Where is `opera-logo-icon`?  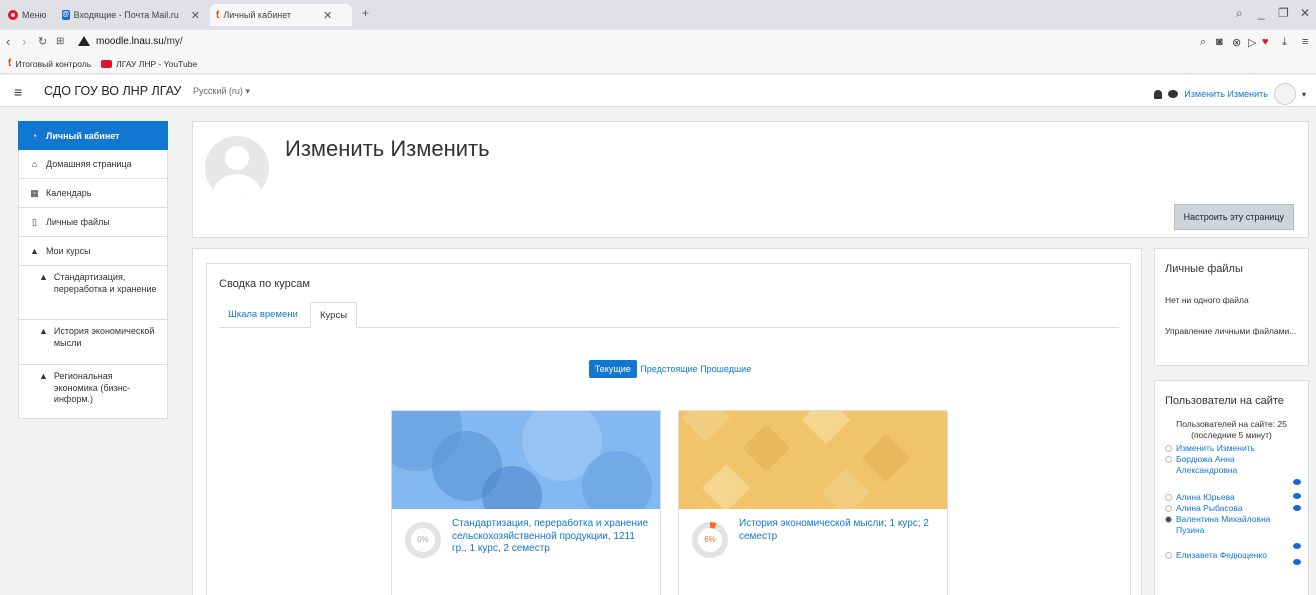
opera-logo-icon is located at coordinates (13, 15).